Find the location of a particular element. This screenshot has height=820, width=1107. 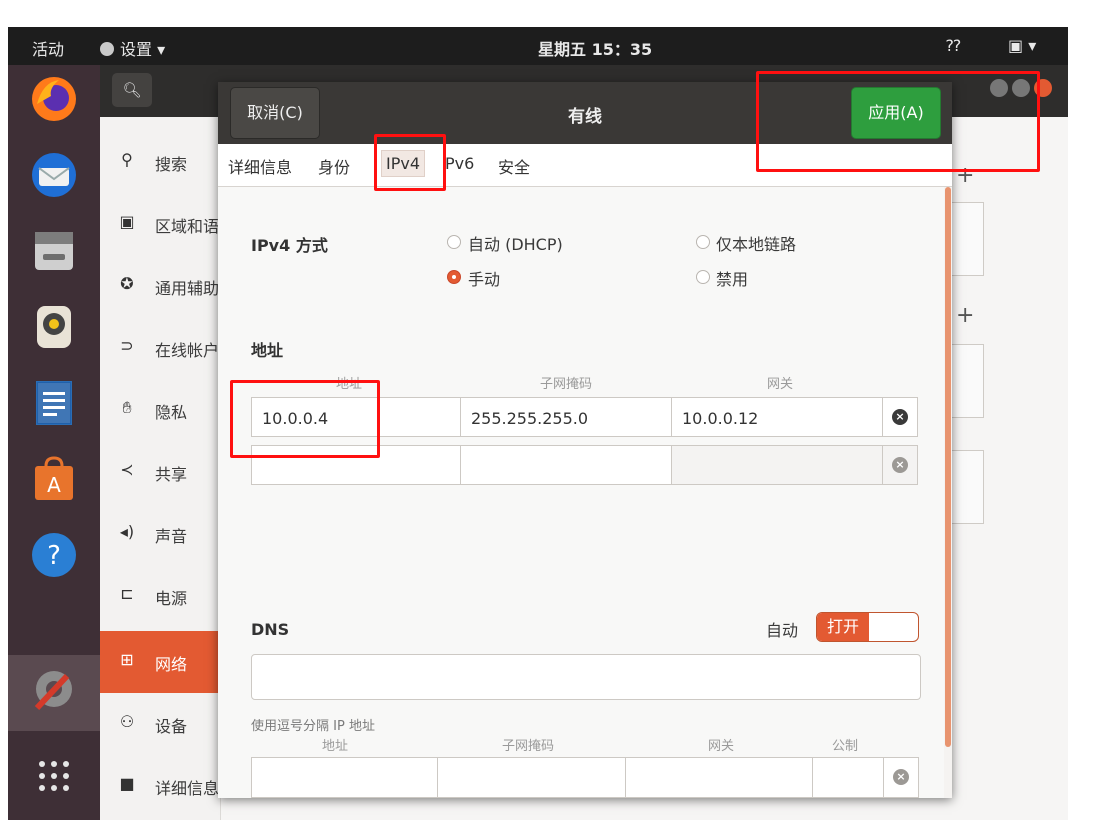

tab-ipv4: IPv4 is located at coordinates (403, 163).